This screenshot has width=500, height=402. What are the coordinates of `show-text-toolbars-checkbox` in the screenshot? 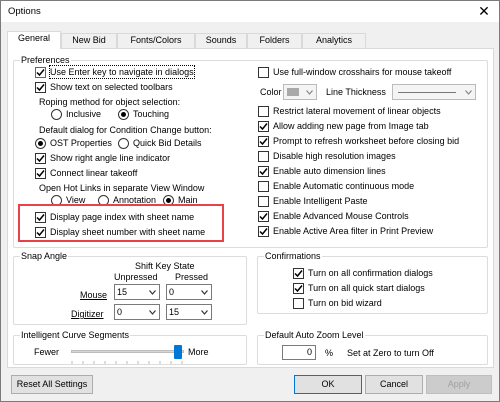 It's located at (40, 87).